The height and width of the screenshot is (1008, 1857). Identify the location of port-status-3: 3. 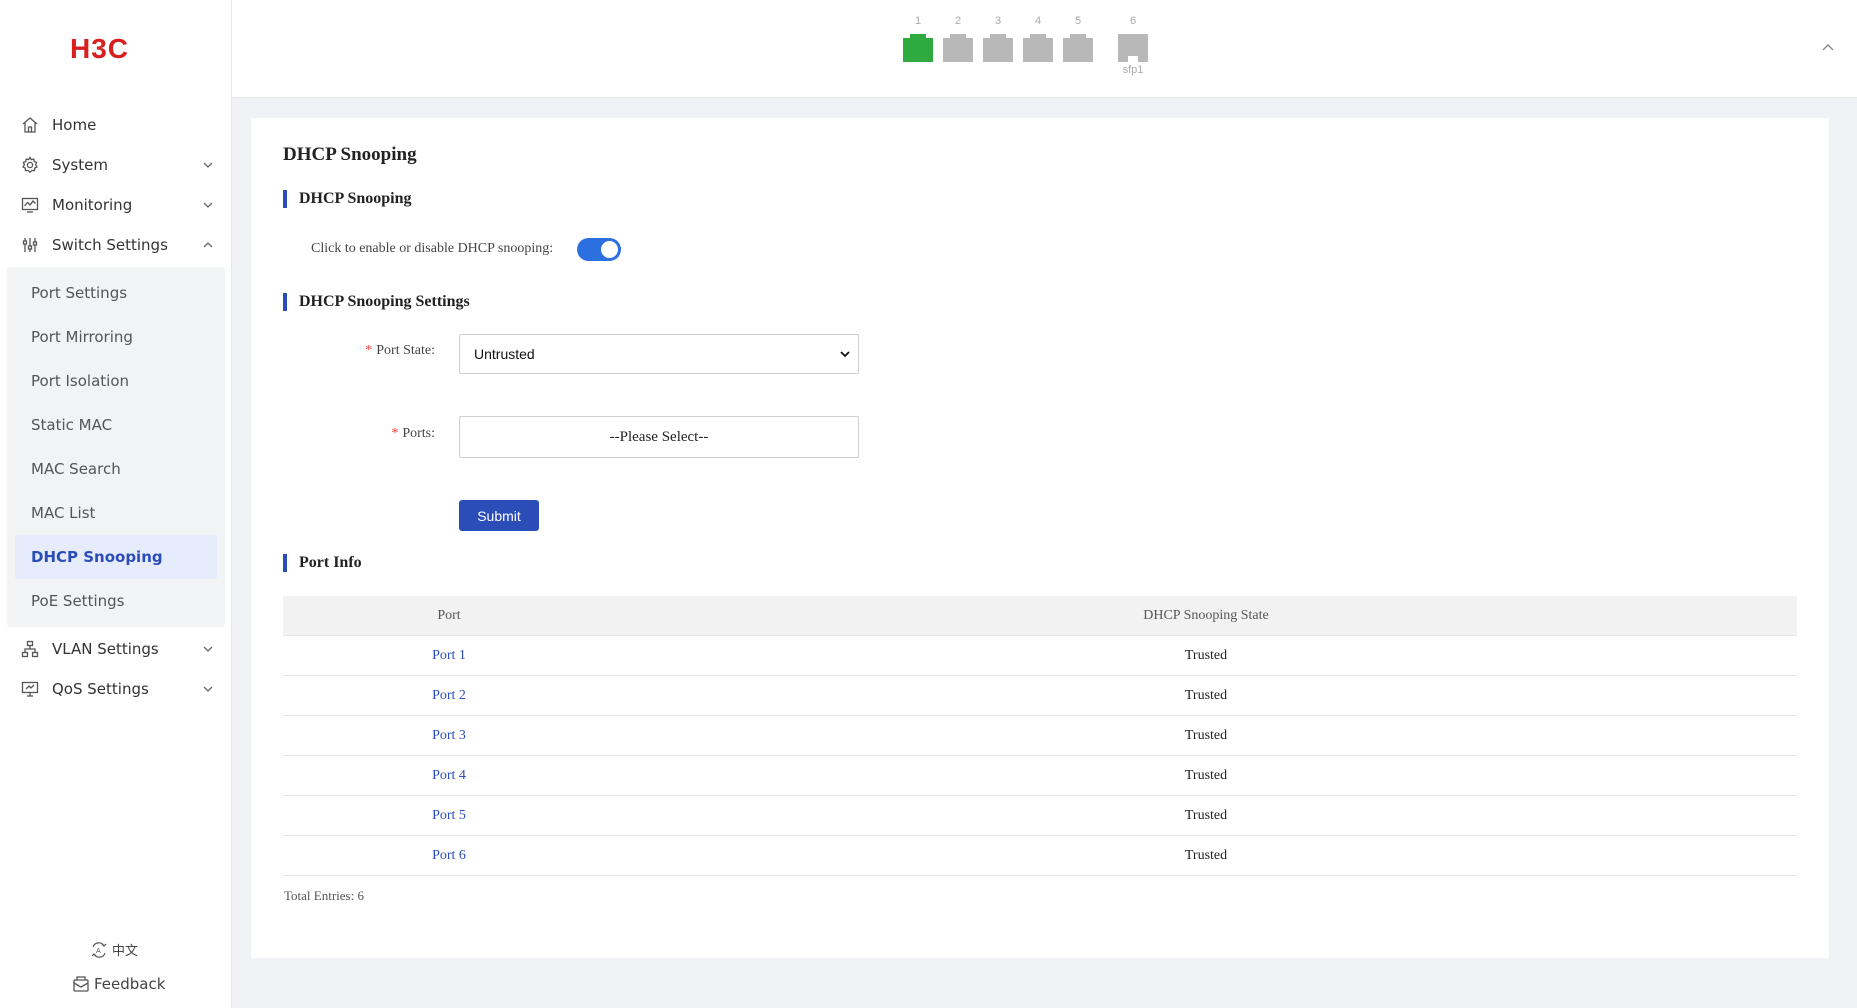
(998, 35).